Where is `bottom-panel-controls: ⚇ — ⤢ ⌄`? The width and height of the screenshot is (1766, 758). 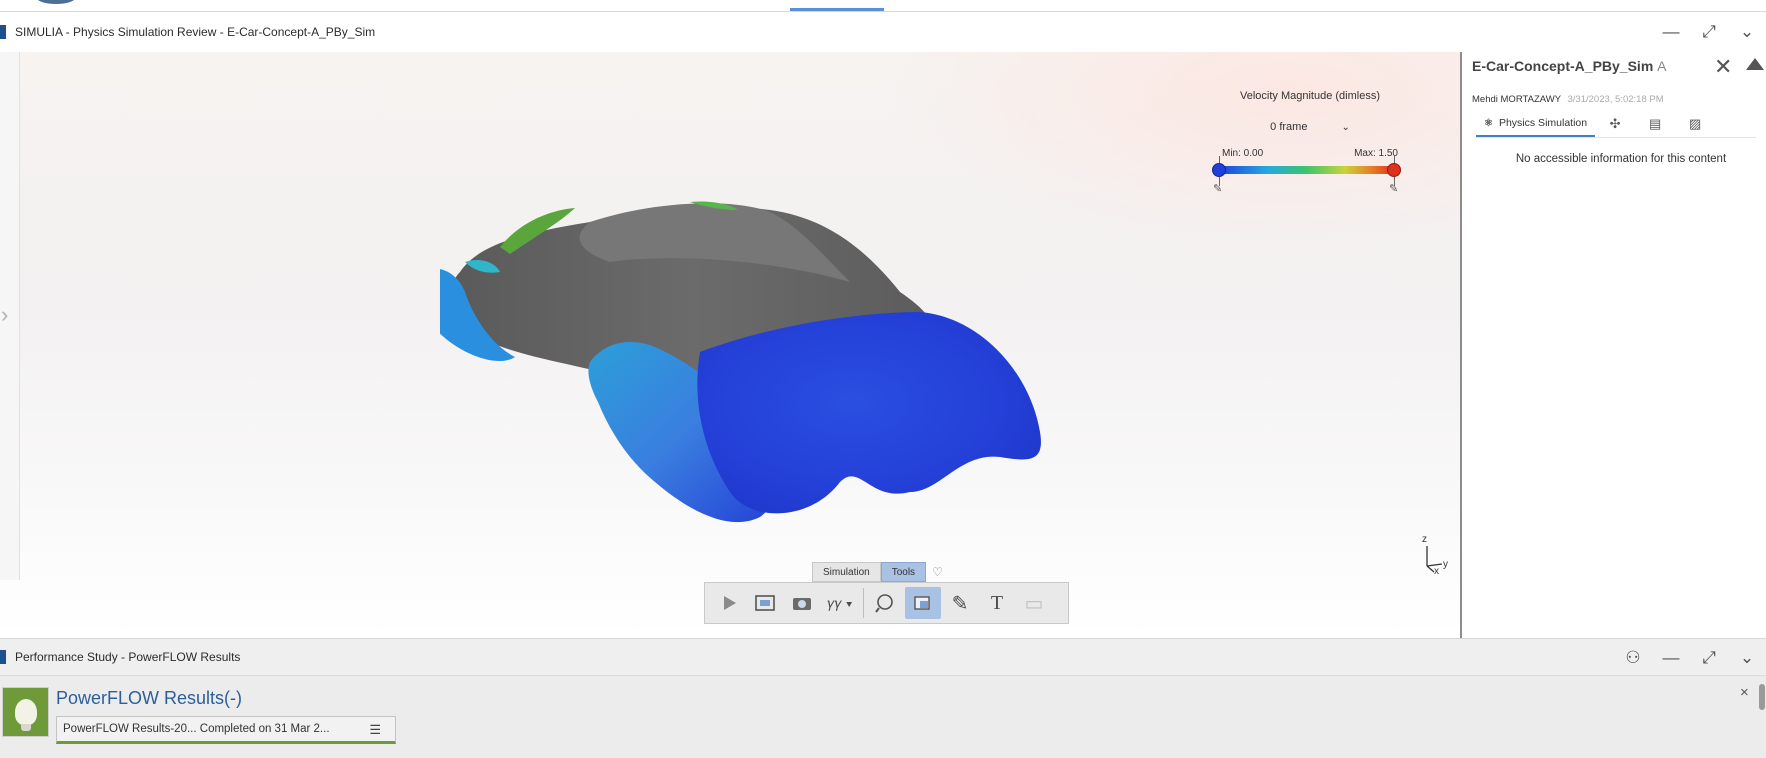
bottom-panel-controls: ⚇ — ⤢ ⌄ is located at coordinates (1690, 658).